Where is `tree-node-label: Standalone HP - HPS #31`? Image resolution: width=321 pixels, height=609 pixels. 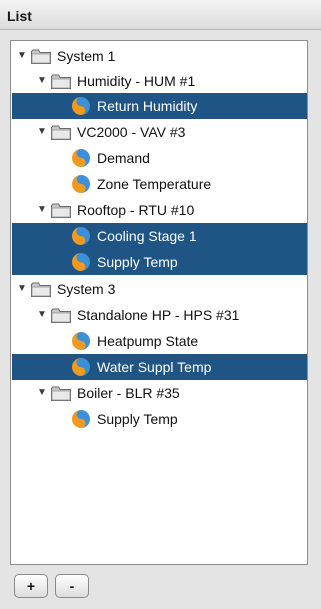 tree-node-label: Standalone HP - HPS #31 is located at coordinates (158, 315).